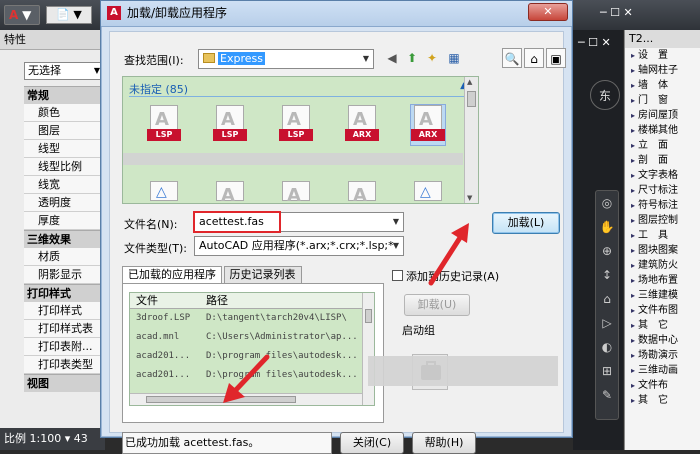 This screenshot has height=454, width=700. What do you see at coordinates (647, 15) in the screenshot?
I see `app-window-controls: ─ ☐ ✕` at bounding box center [647, 15].